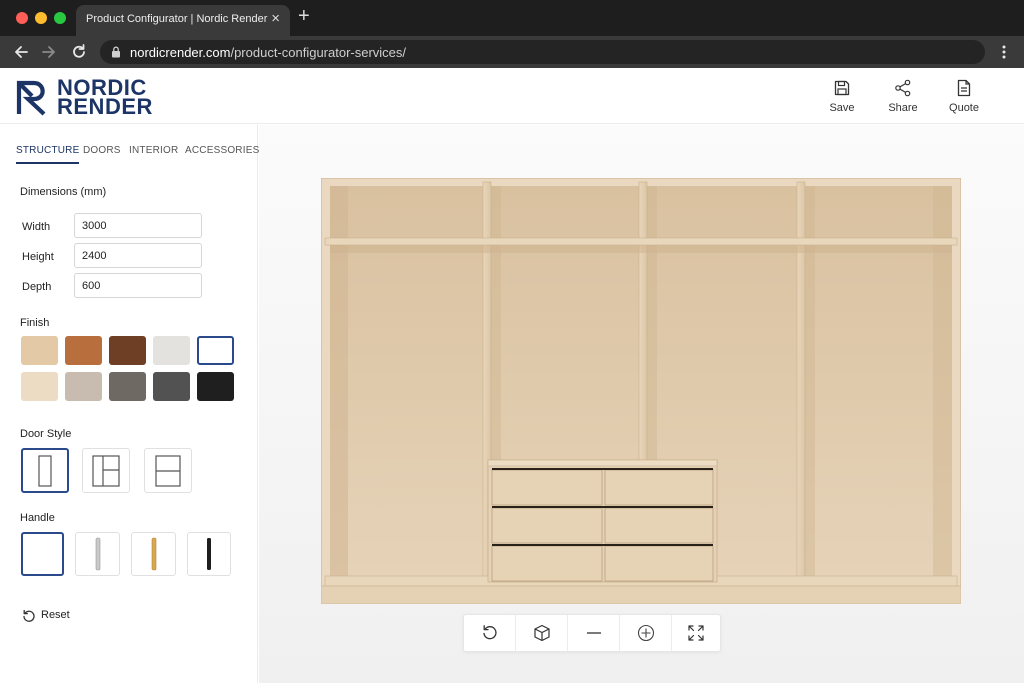 This screenshot has height=683, width=1024. I want to click on handle-title: Handle, so click(37, 518).